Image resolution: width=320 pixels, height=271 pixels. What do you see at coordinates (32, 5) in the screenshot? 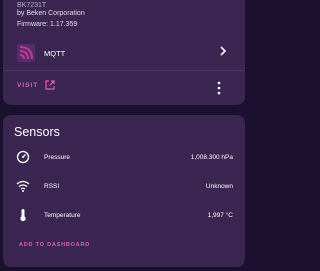
I see `device-model: BK7231T` at bounding box center [32, 5].